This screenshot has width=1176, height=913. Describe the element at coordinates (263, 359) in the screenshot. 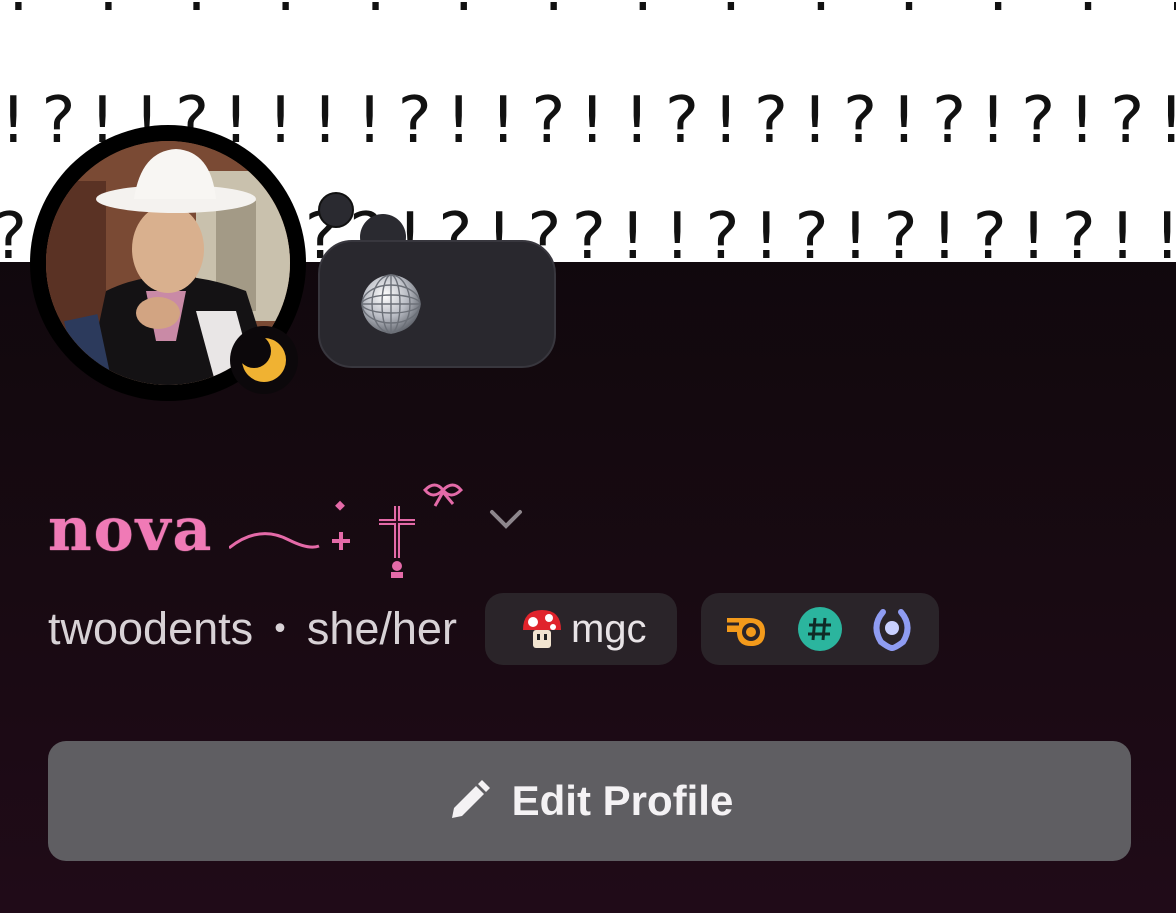

I see `moon-icon` at that location.